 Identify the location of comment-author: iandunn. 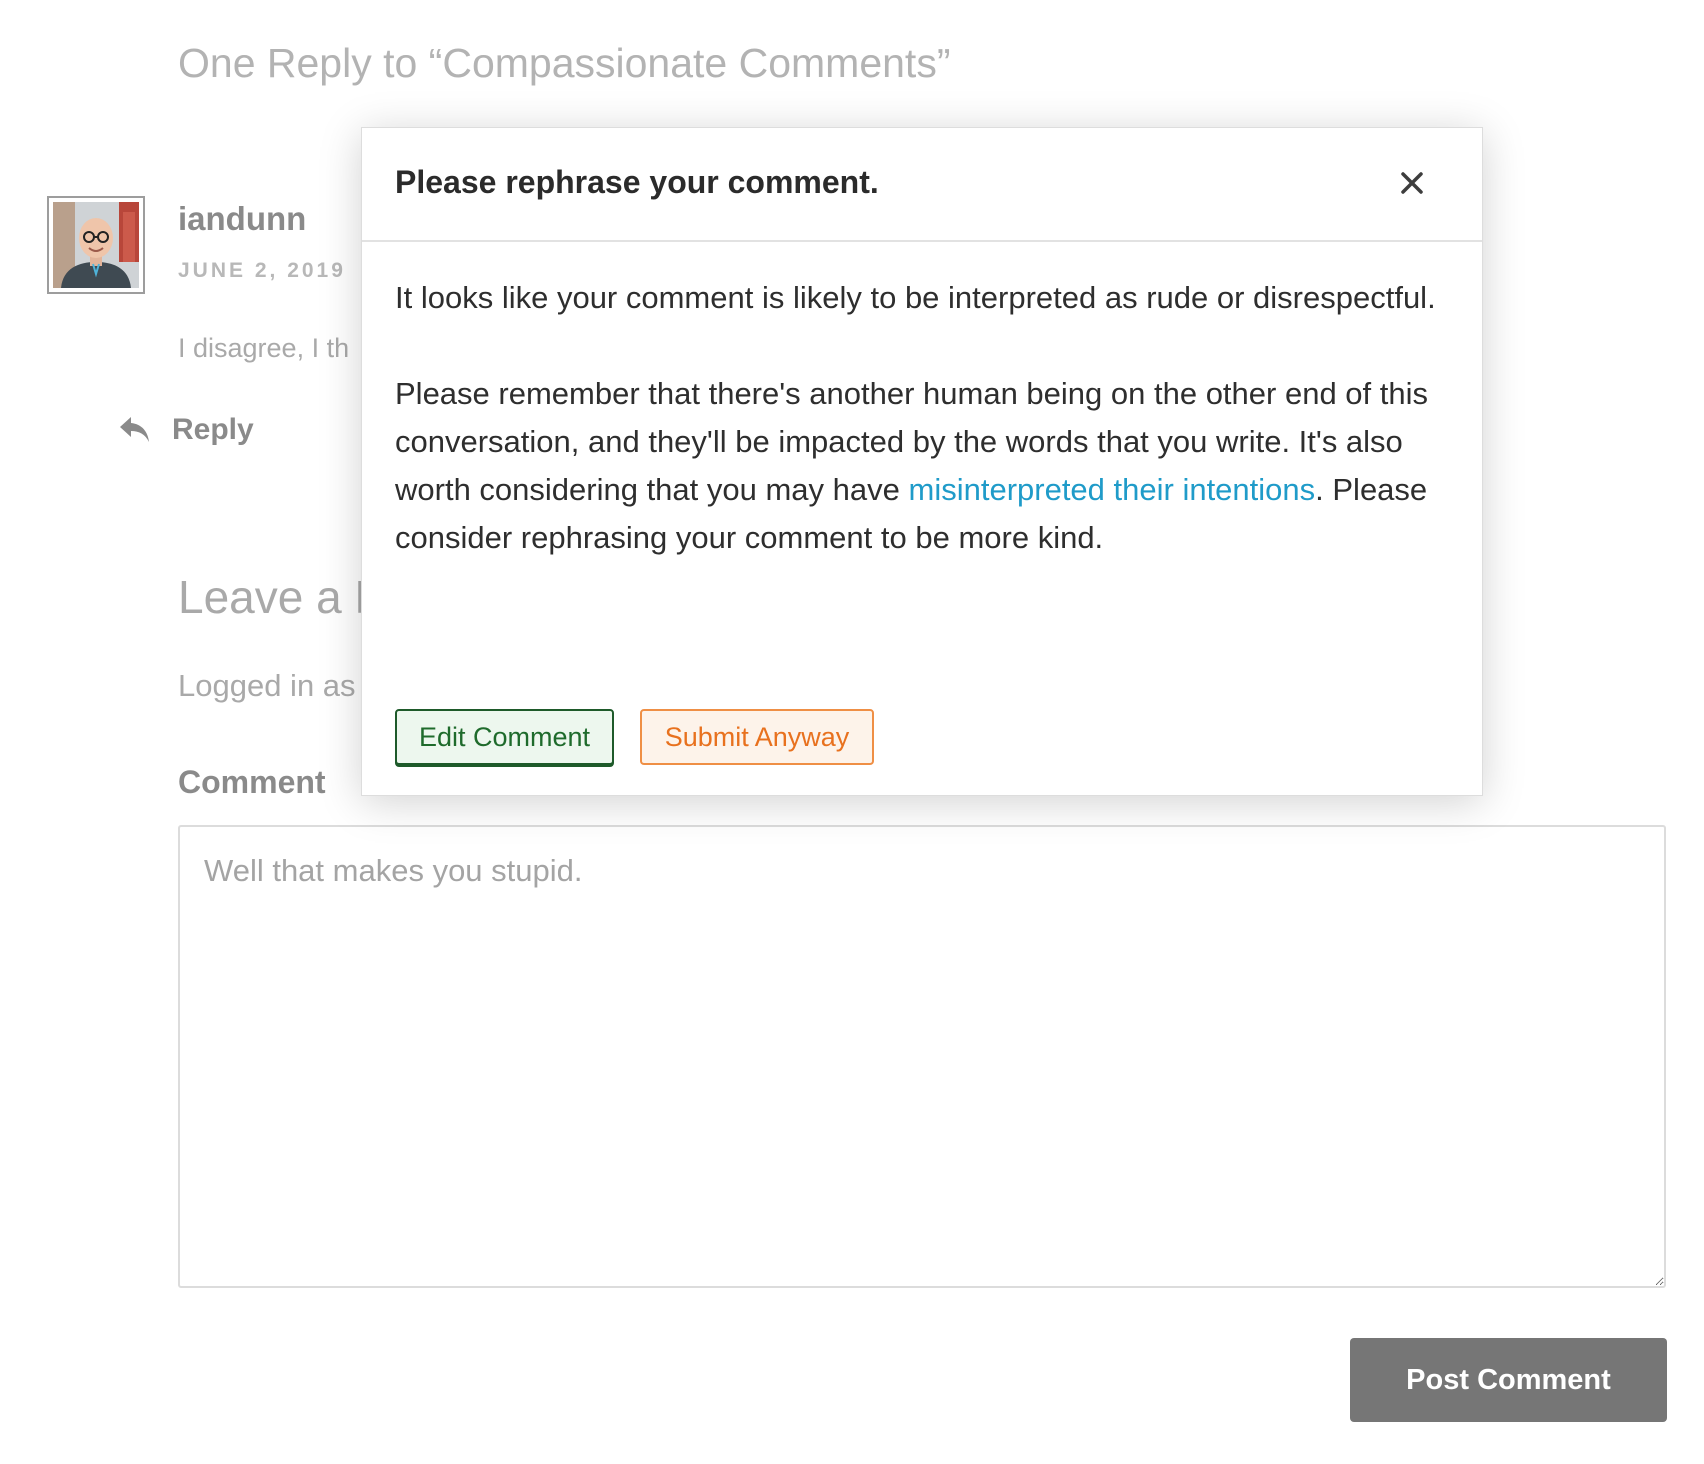
(242, 219).